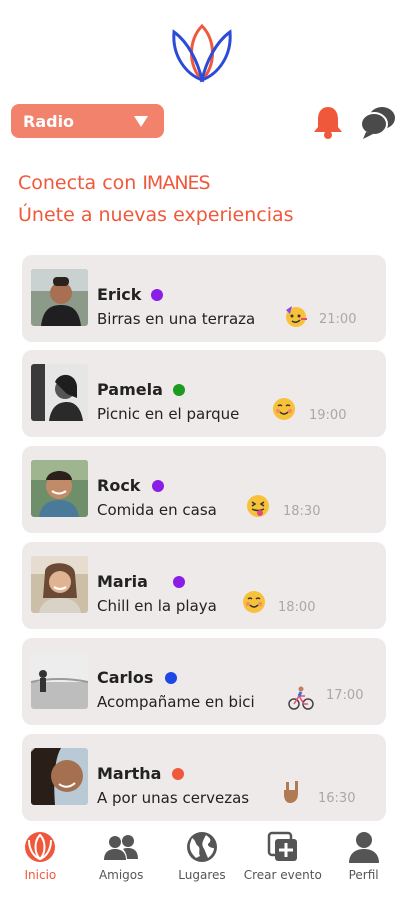 This screenshot has width=404, height=900. What do you see at coordinates (157, 510) in the screenshot?
I see `card-activity: Comida en casa` at bounding box center [157, 510].